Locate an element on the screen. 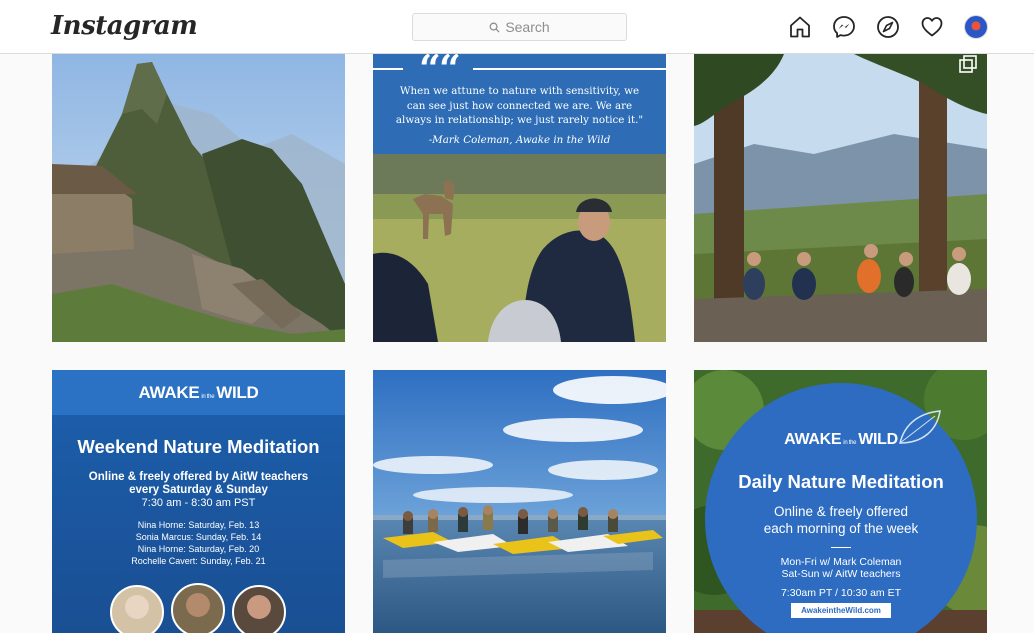 The height and width of the screenshot is (633, 1034). schedule-line: Rochelle Cavert: Sunday, Feb. 21 is located at coordinates (198, 561).